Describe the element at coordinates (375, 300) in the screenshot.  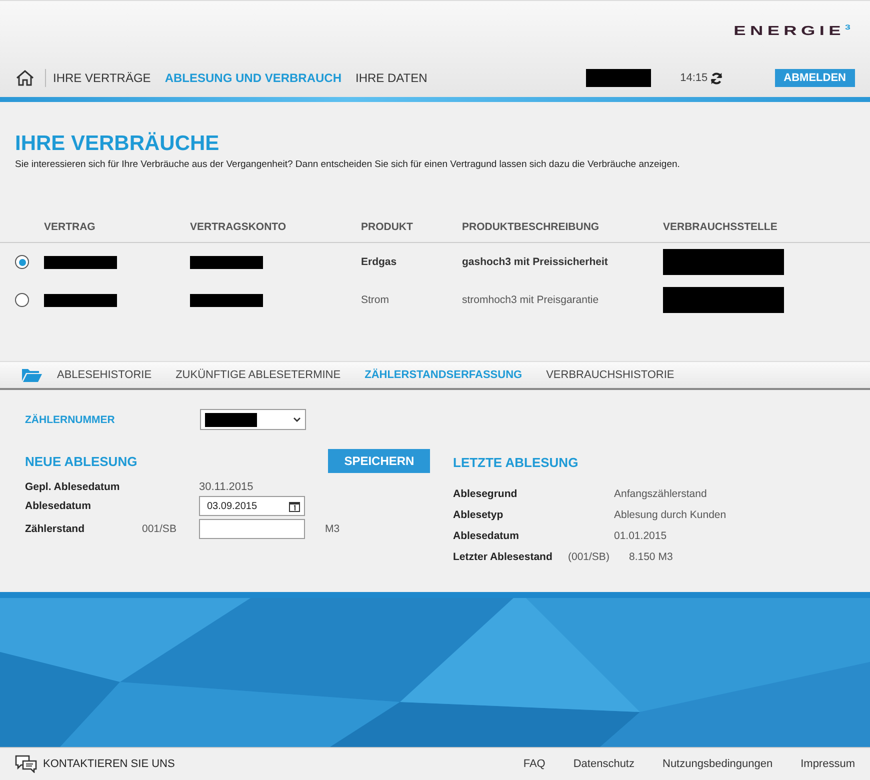
I see `table-cell-text: Strom` at that location.